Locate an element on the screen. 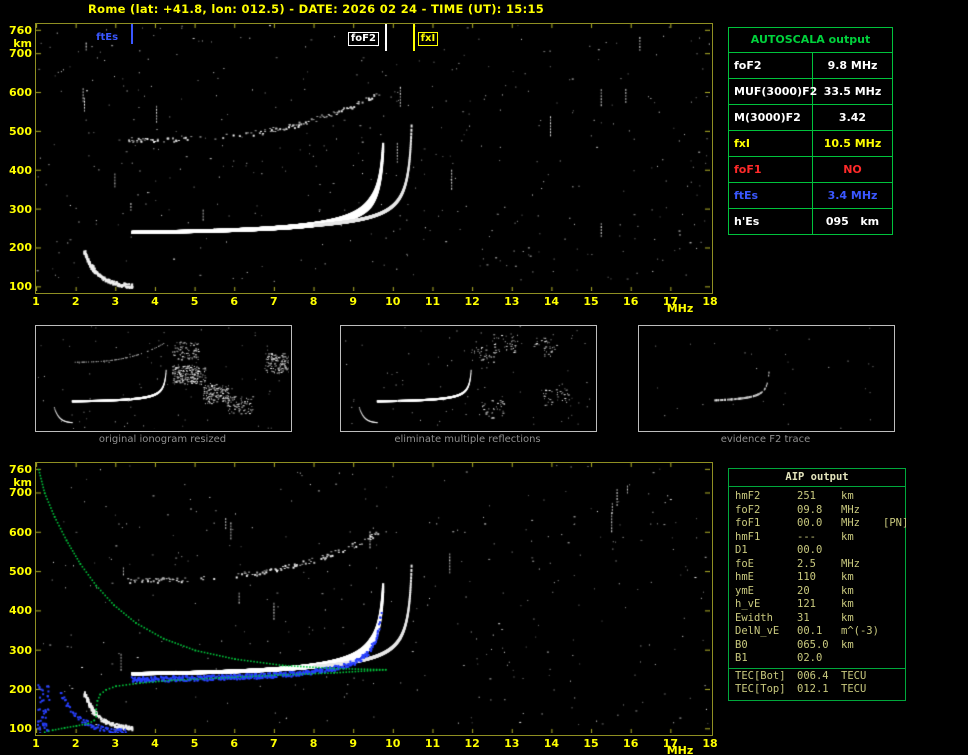  x-tick-label: 6 is located at coordinates (234, 301).